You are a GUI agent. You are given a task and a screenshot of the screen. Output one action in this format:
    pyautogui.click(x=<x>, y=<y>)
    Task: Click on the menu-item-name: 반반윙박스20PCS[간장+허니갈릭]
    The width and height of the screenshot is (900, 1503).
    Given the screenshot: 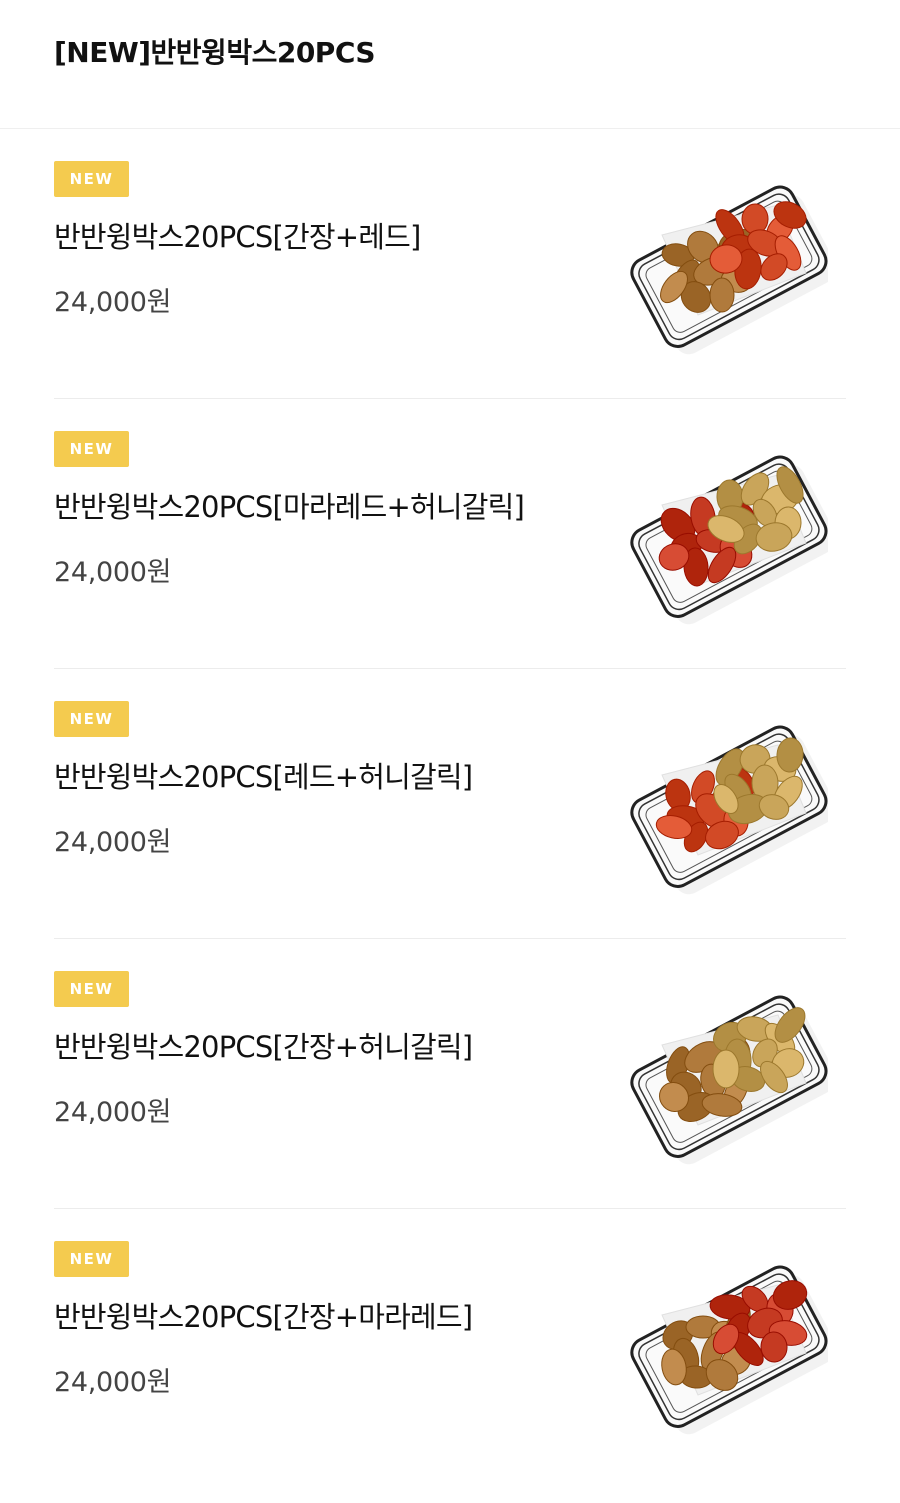 What is the action you would take?
    pyautogui.click(x=263, y=1047)
    